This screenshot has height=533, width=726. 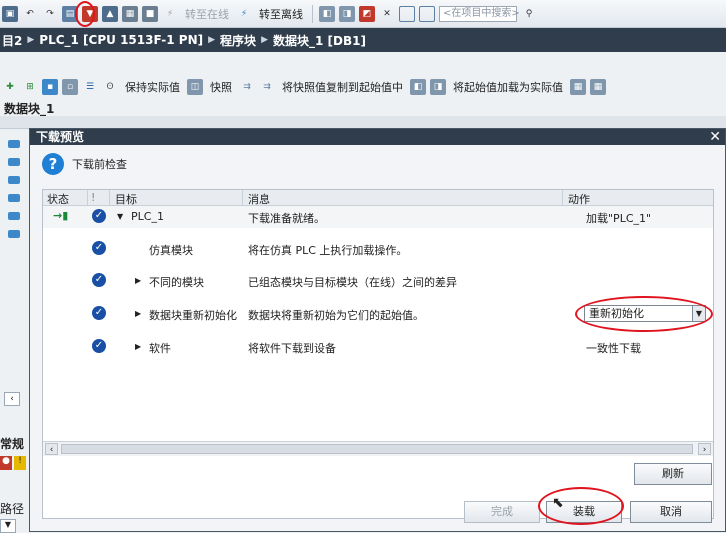 I want to click on chevron-down-icon: ▼, so click(x=698, y=313).